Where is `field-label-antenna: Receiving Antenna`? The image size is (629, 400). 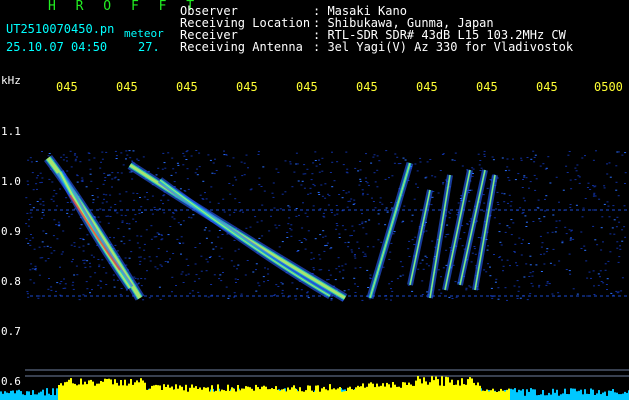 field-label-antenna: Receiving Antenna is located at coordinates (241, 47).